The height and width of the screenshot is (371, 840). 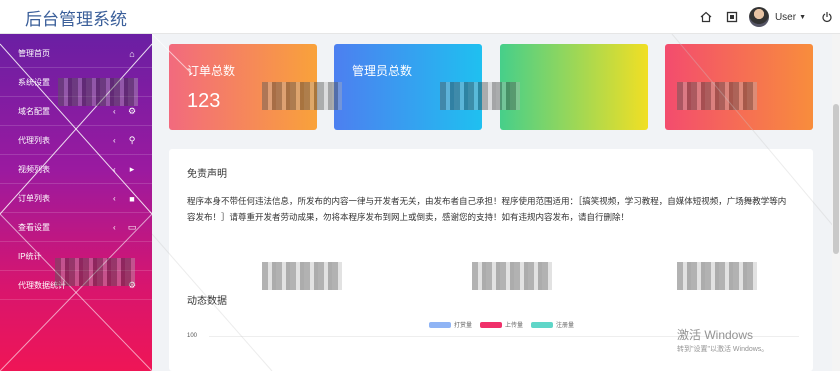 I want to click on top-bar: 后台管理系统 User ▼, so click(x=420, y=17).